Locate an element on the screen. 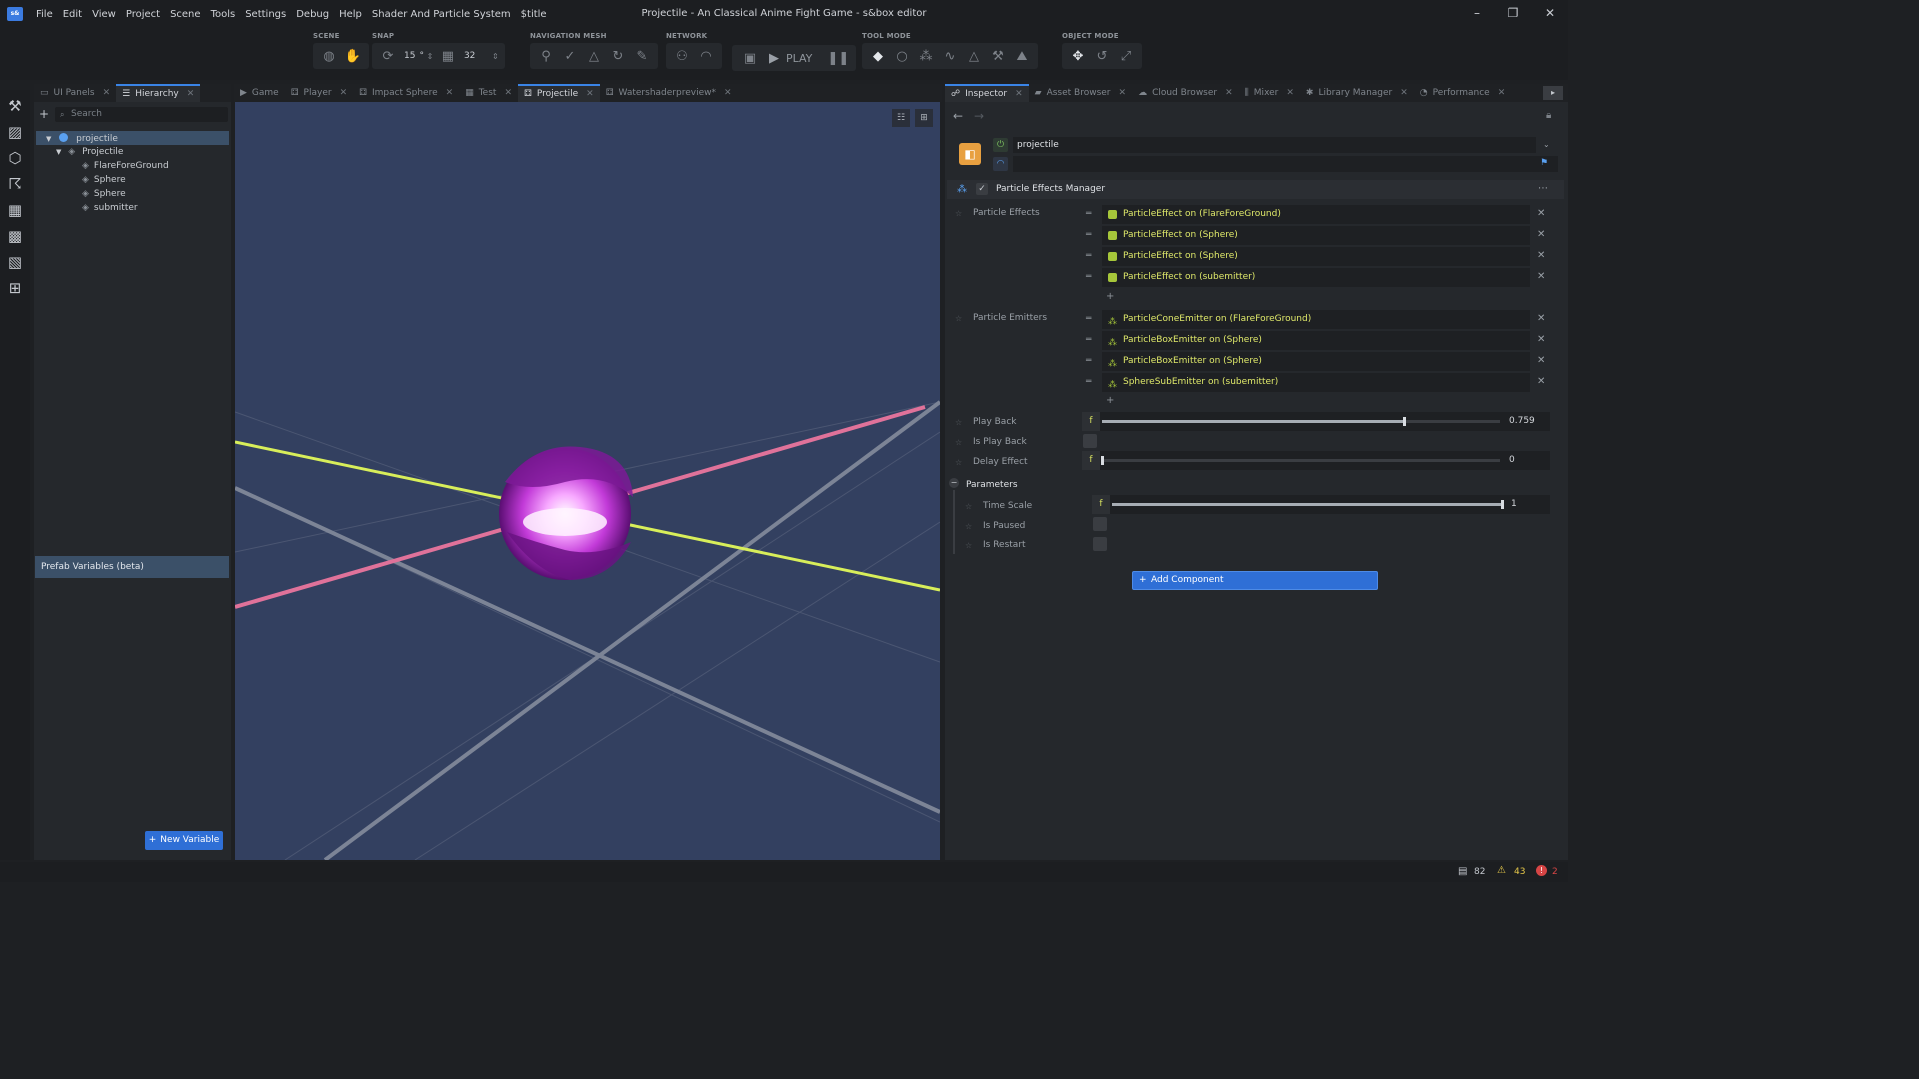 The height and width of the screenshot is (1079, 1919). scale-icon: ⤢ is located at coordinates (1126, 56).